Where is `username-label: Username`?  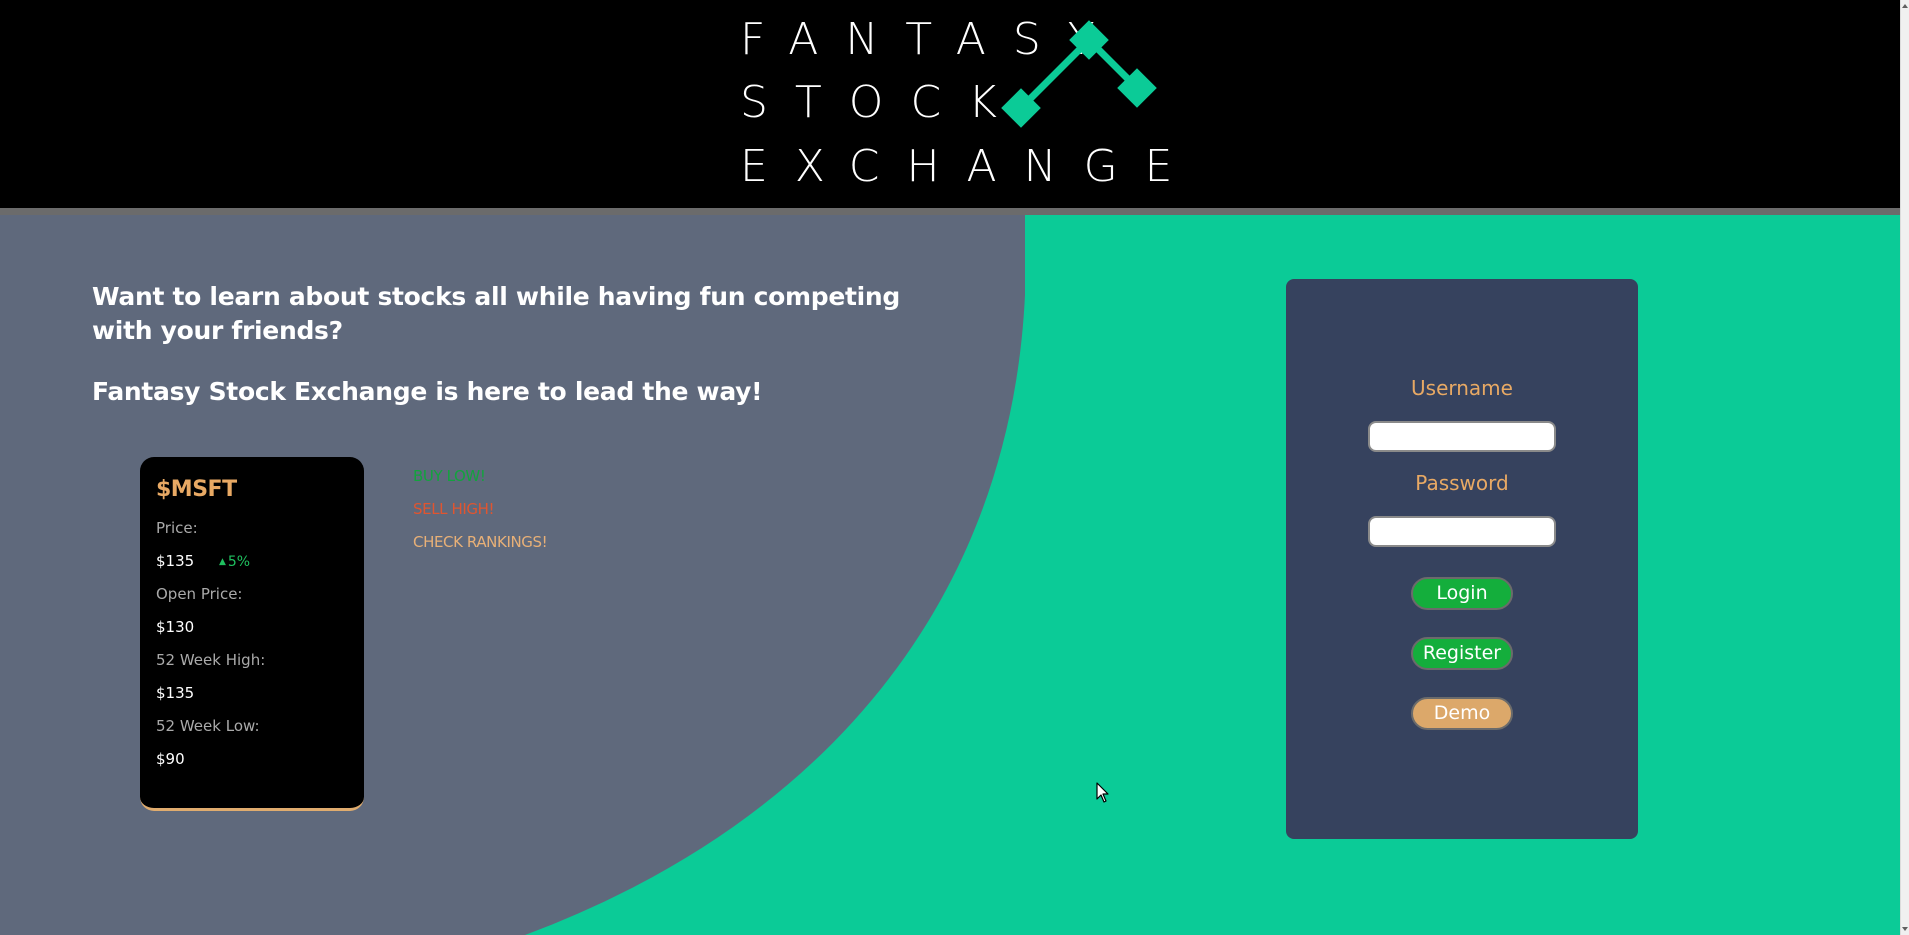
username-label: Username is located at coordinates (1462, 388).